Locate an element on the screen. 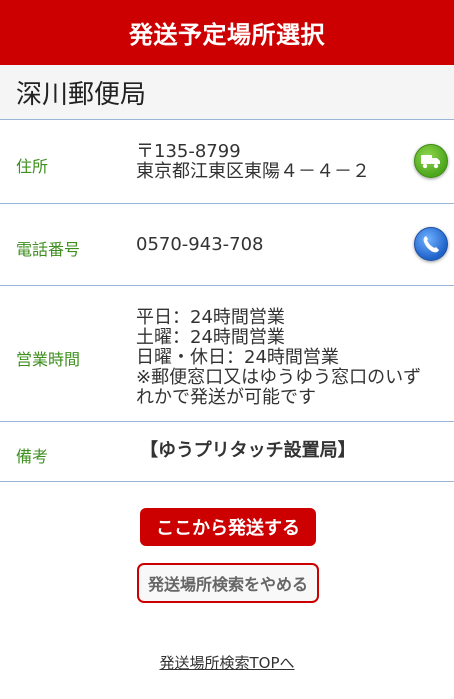 This screenshot has height=699, width=454. address-row: 住所 〒135-8799 東京都江東区東陽４－４－２ is located at coordinates (227, 162).